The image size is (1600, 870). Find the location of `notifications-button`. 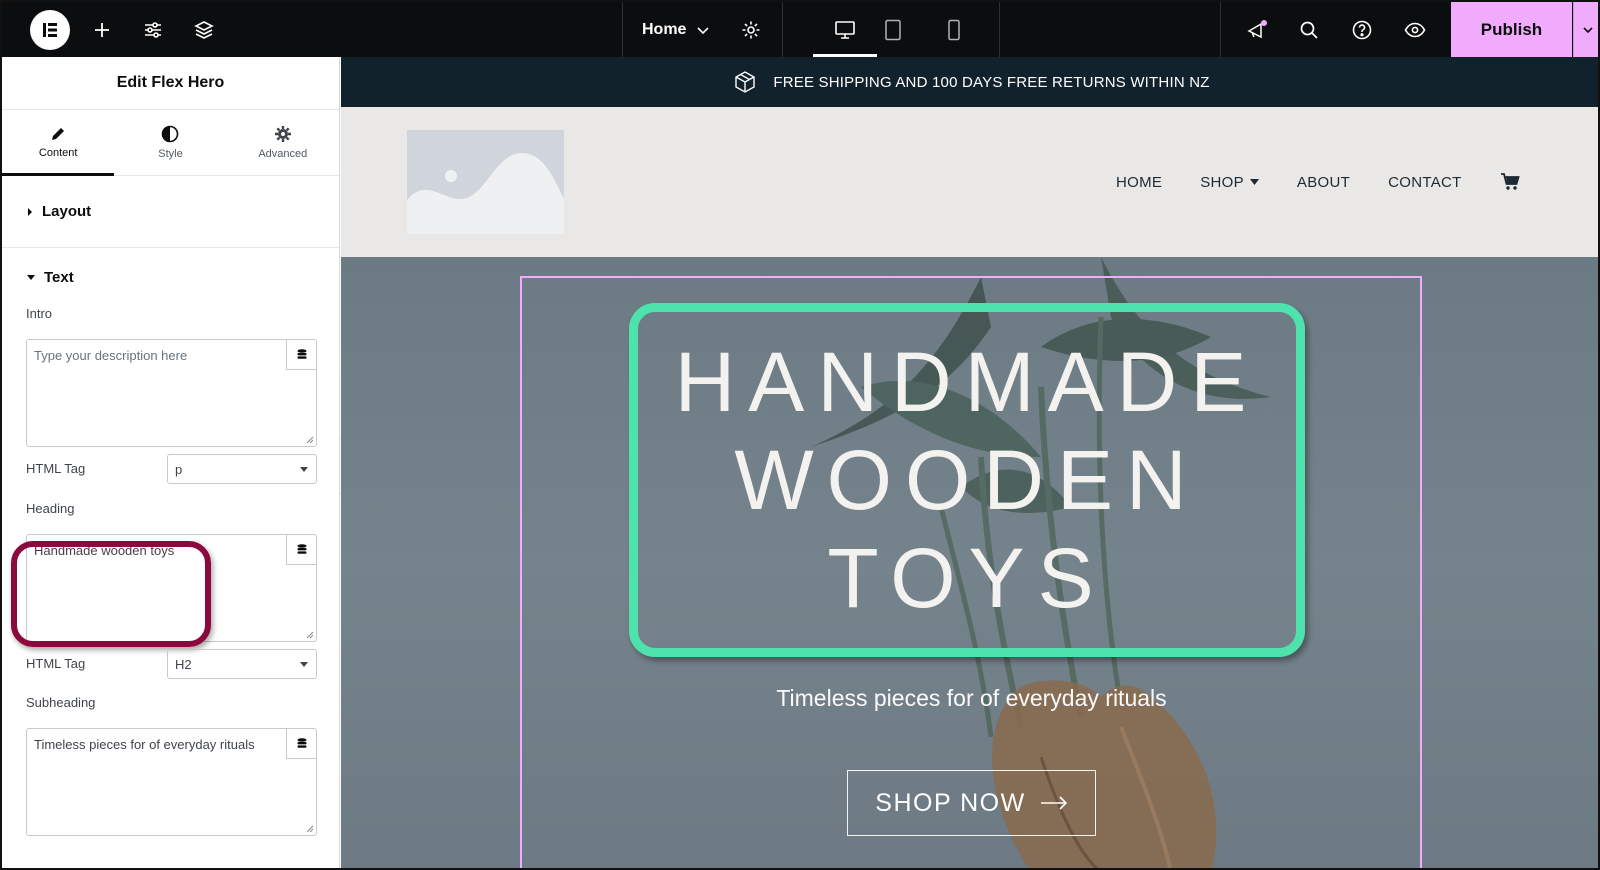

notifications-button is located at coordinates (1257, 29).